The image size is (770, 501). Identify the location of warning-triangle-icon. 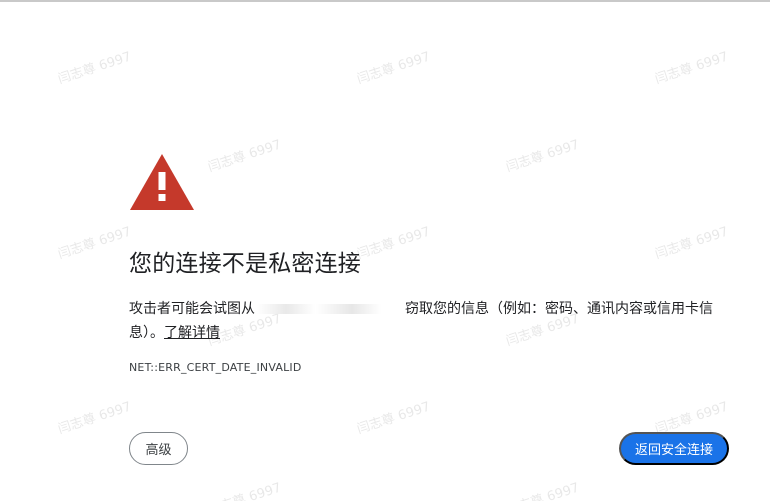
(162, 182).